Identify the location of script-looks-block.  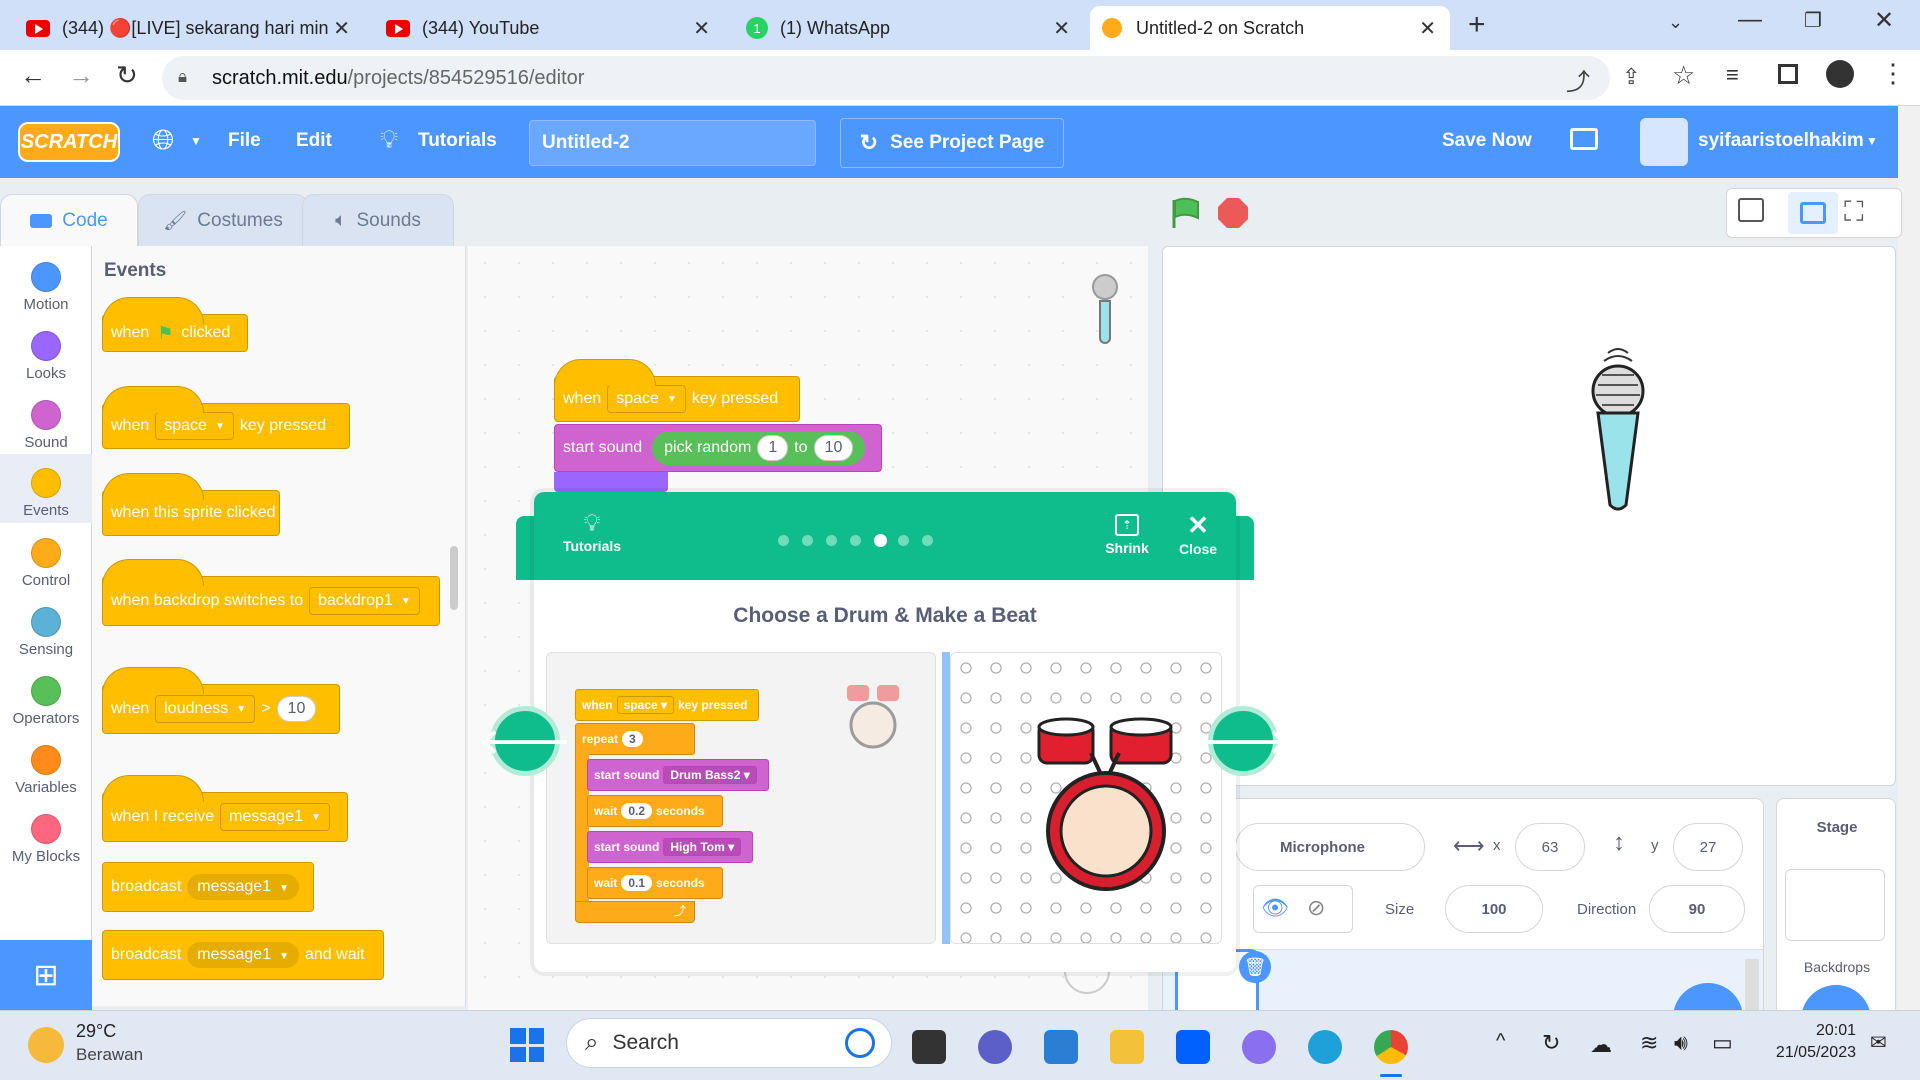
(611, 482).